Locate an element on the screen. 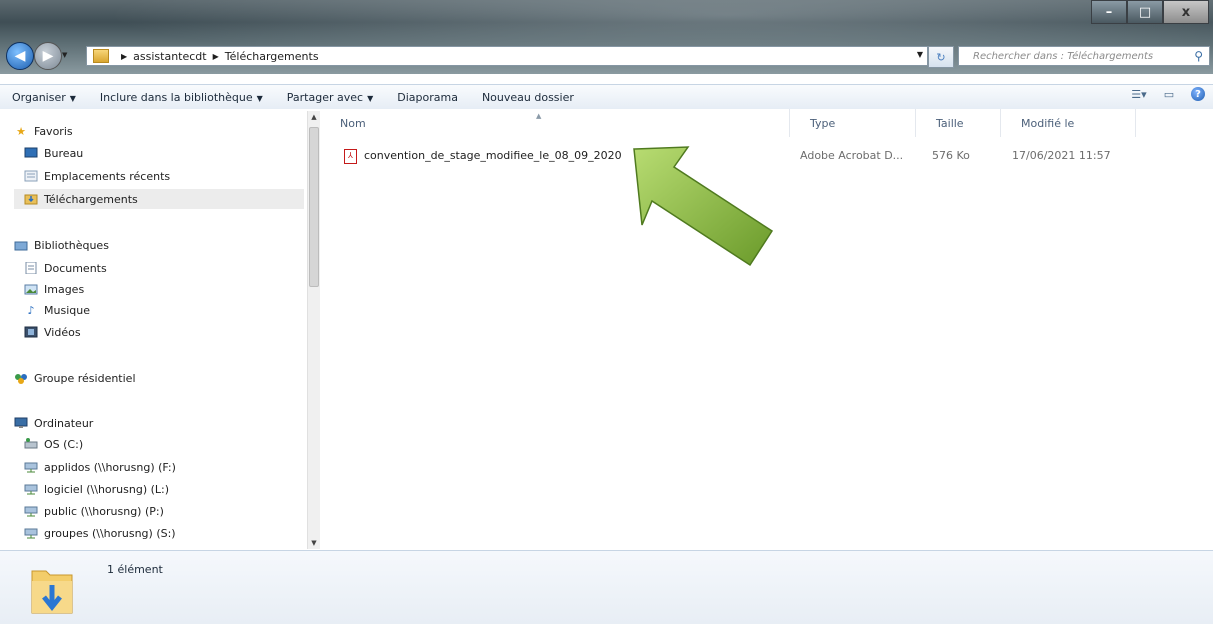 The image size is (1213, 624). nav-item-label: public (\\horusng) (P:) is located at coordinates (104, 511).